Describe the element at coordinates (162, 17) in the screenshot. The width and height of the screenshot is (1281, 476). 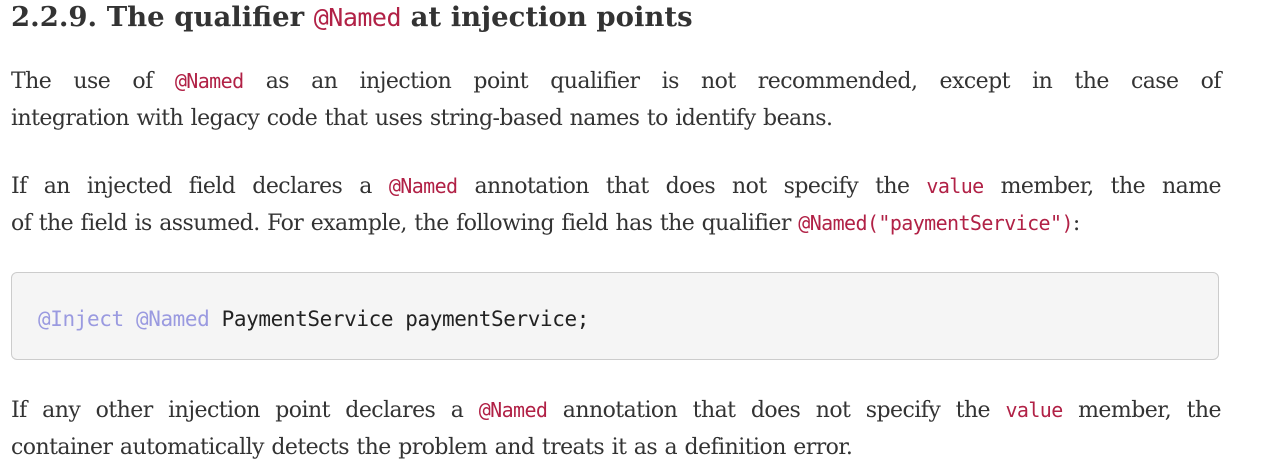
I see `heading-prefix: 2.2.9. The qualifier` at that location.